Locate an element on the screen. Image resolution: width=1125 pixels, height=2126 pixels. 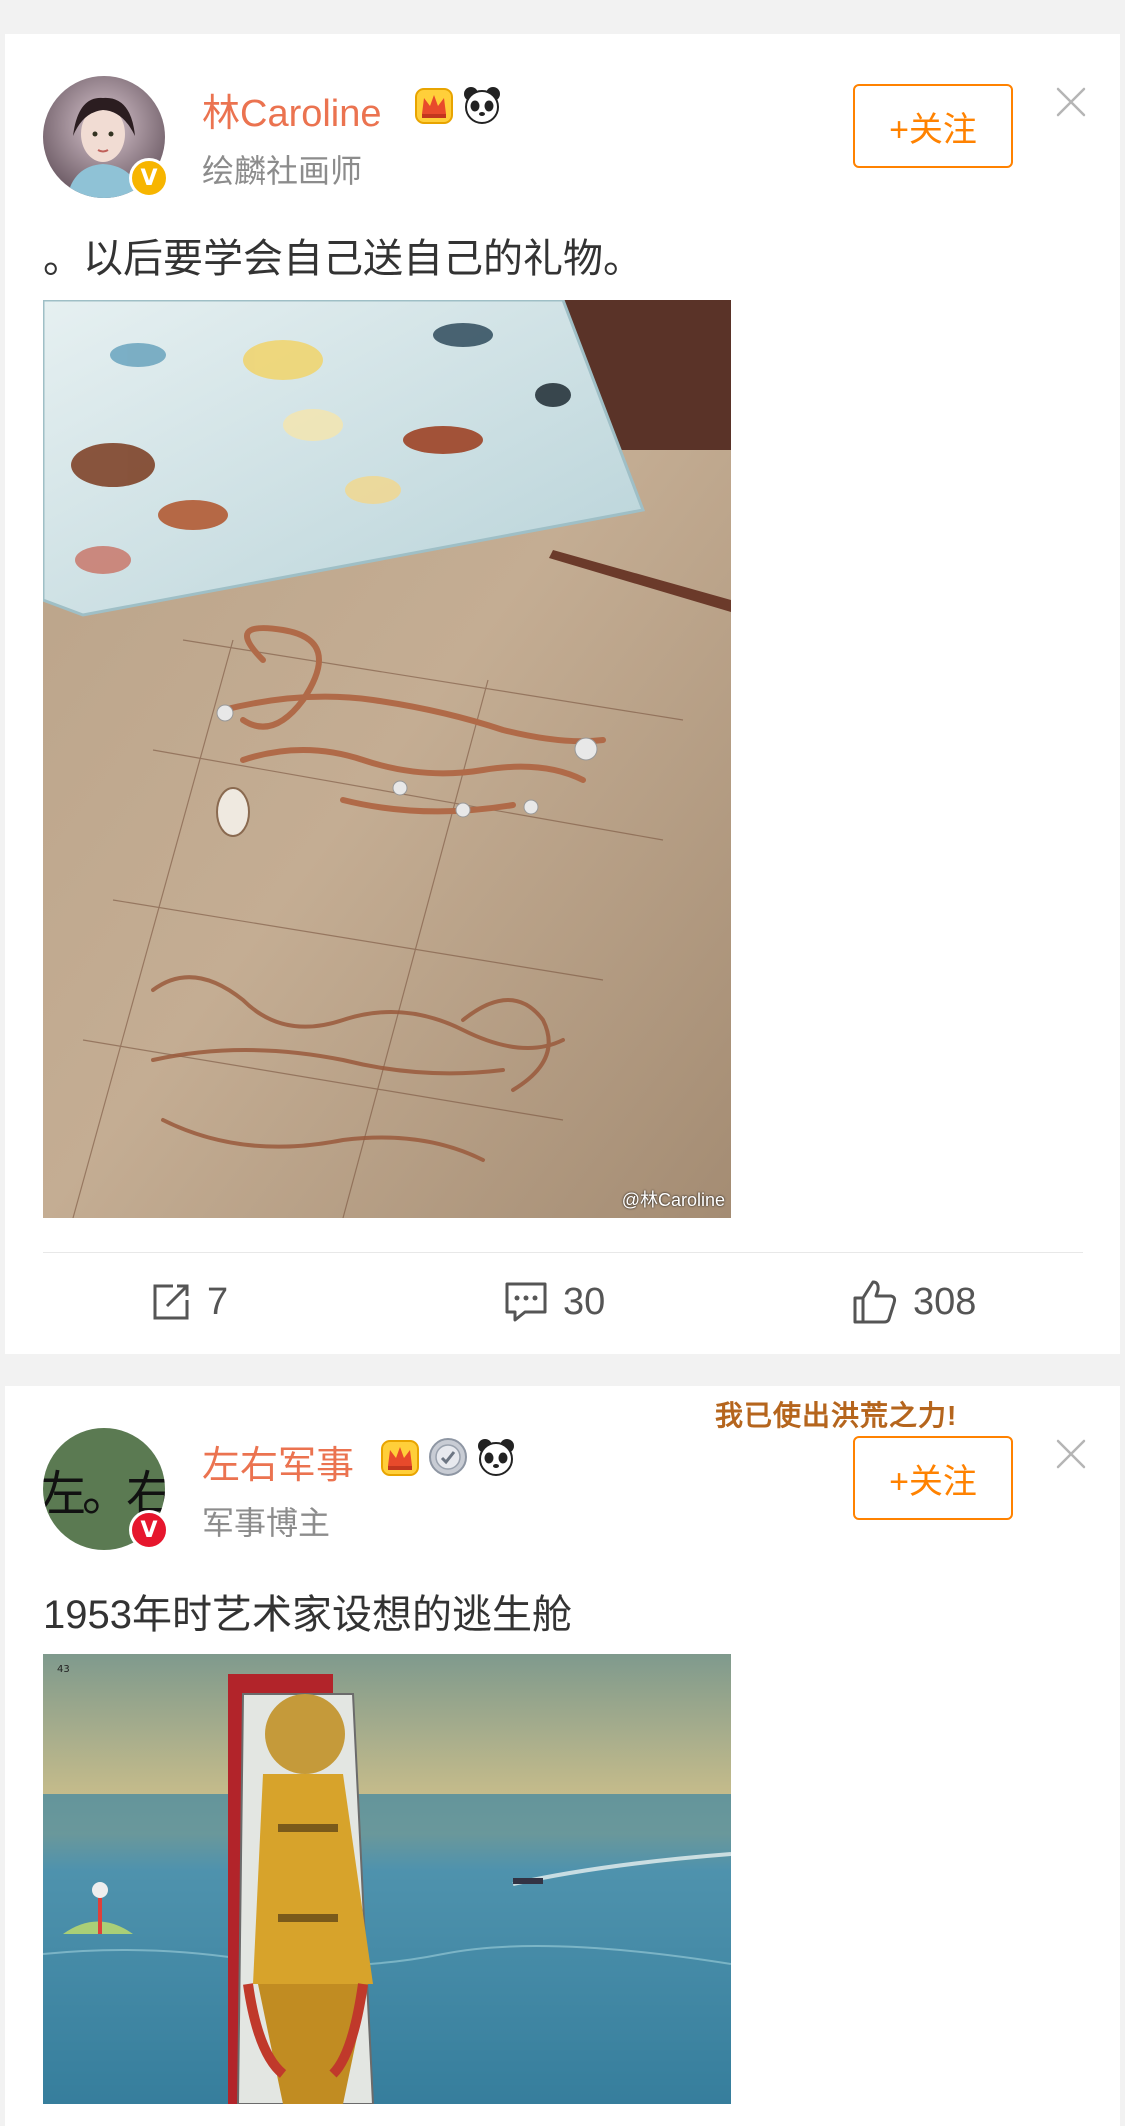
repost-icon is located at coordinates (171, 1302).